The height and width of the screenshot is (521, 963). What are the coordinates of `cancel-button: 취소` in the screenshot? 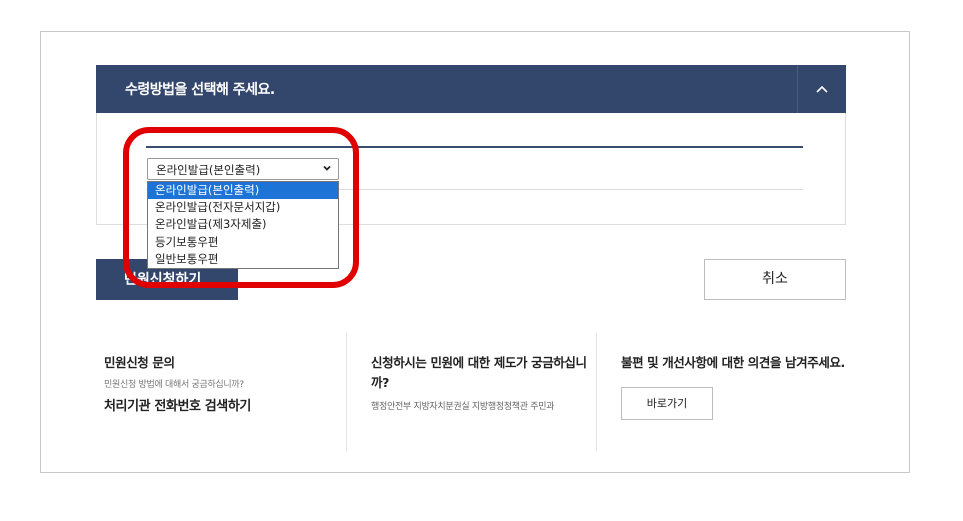 It's located at (775, 279).